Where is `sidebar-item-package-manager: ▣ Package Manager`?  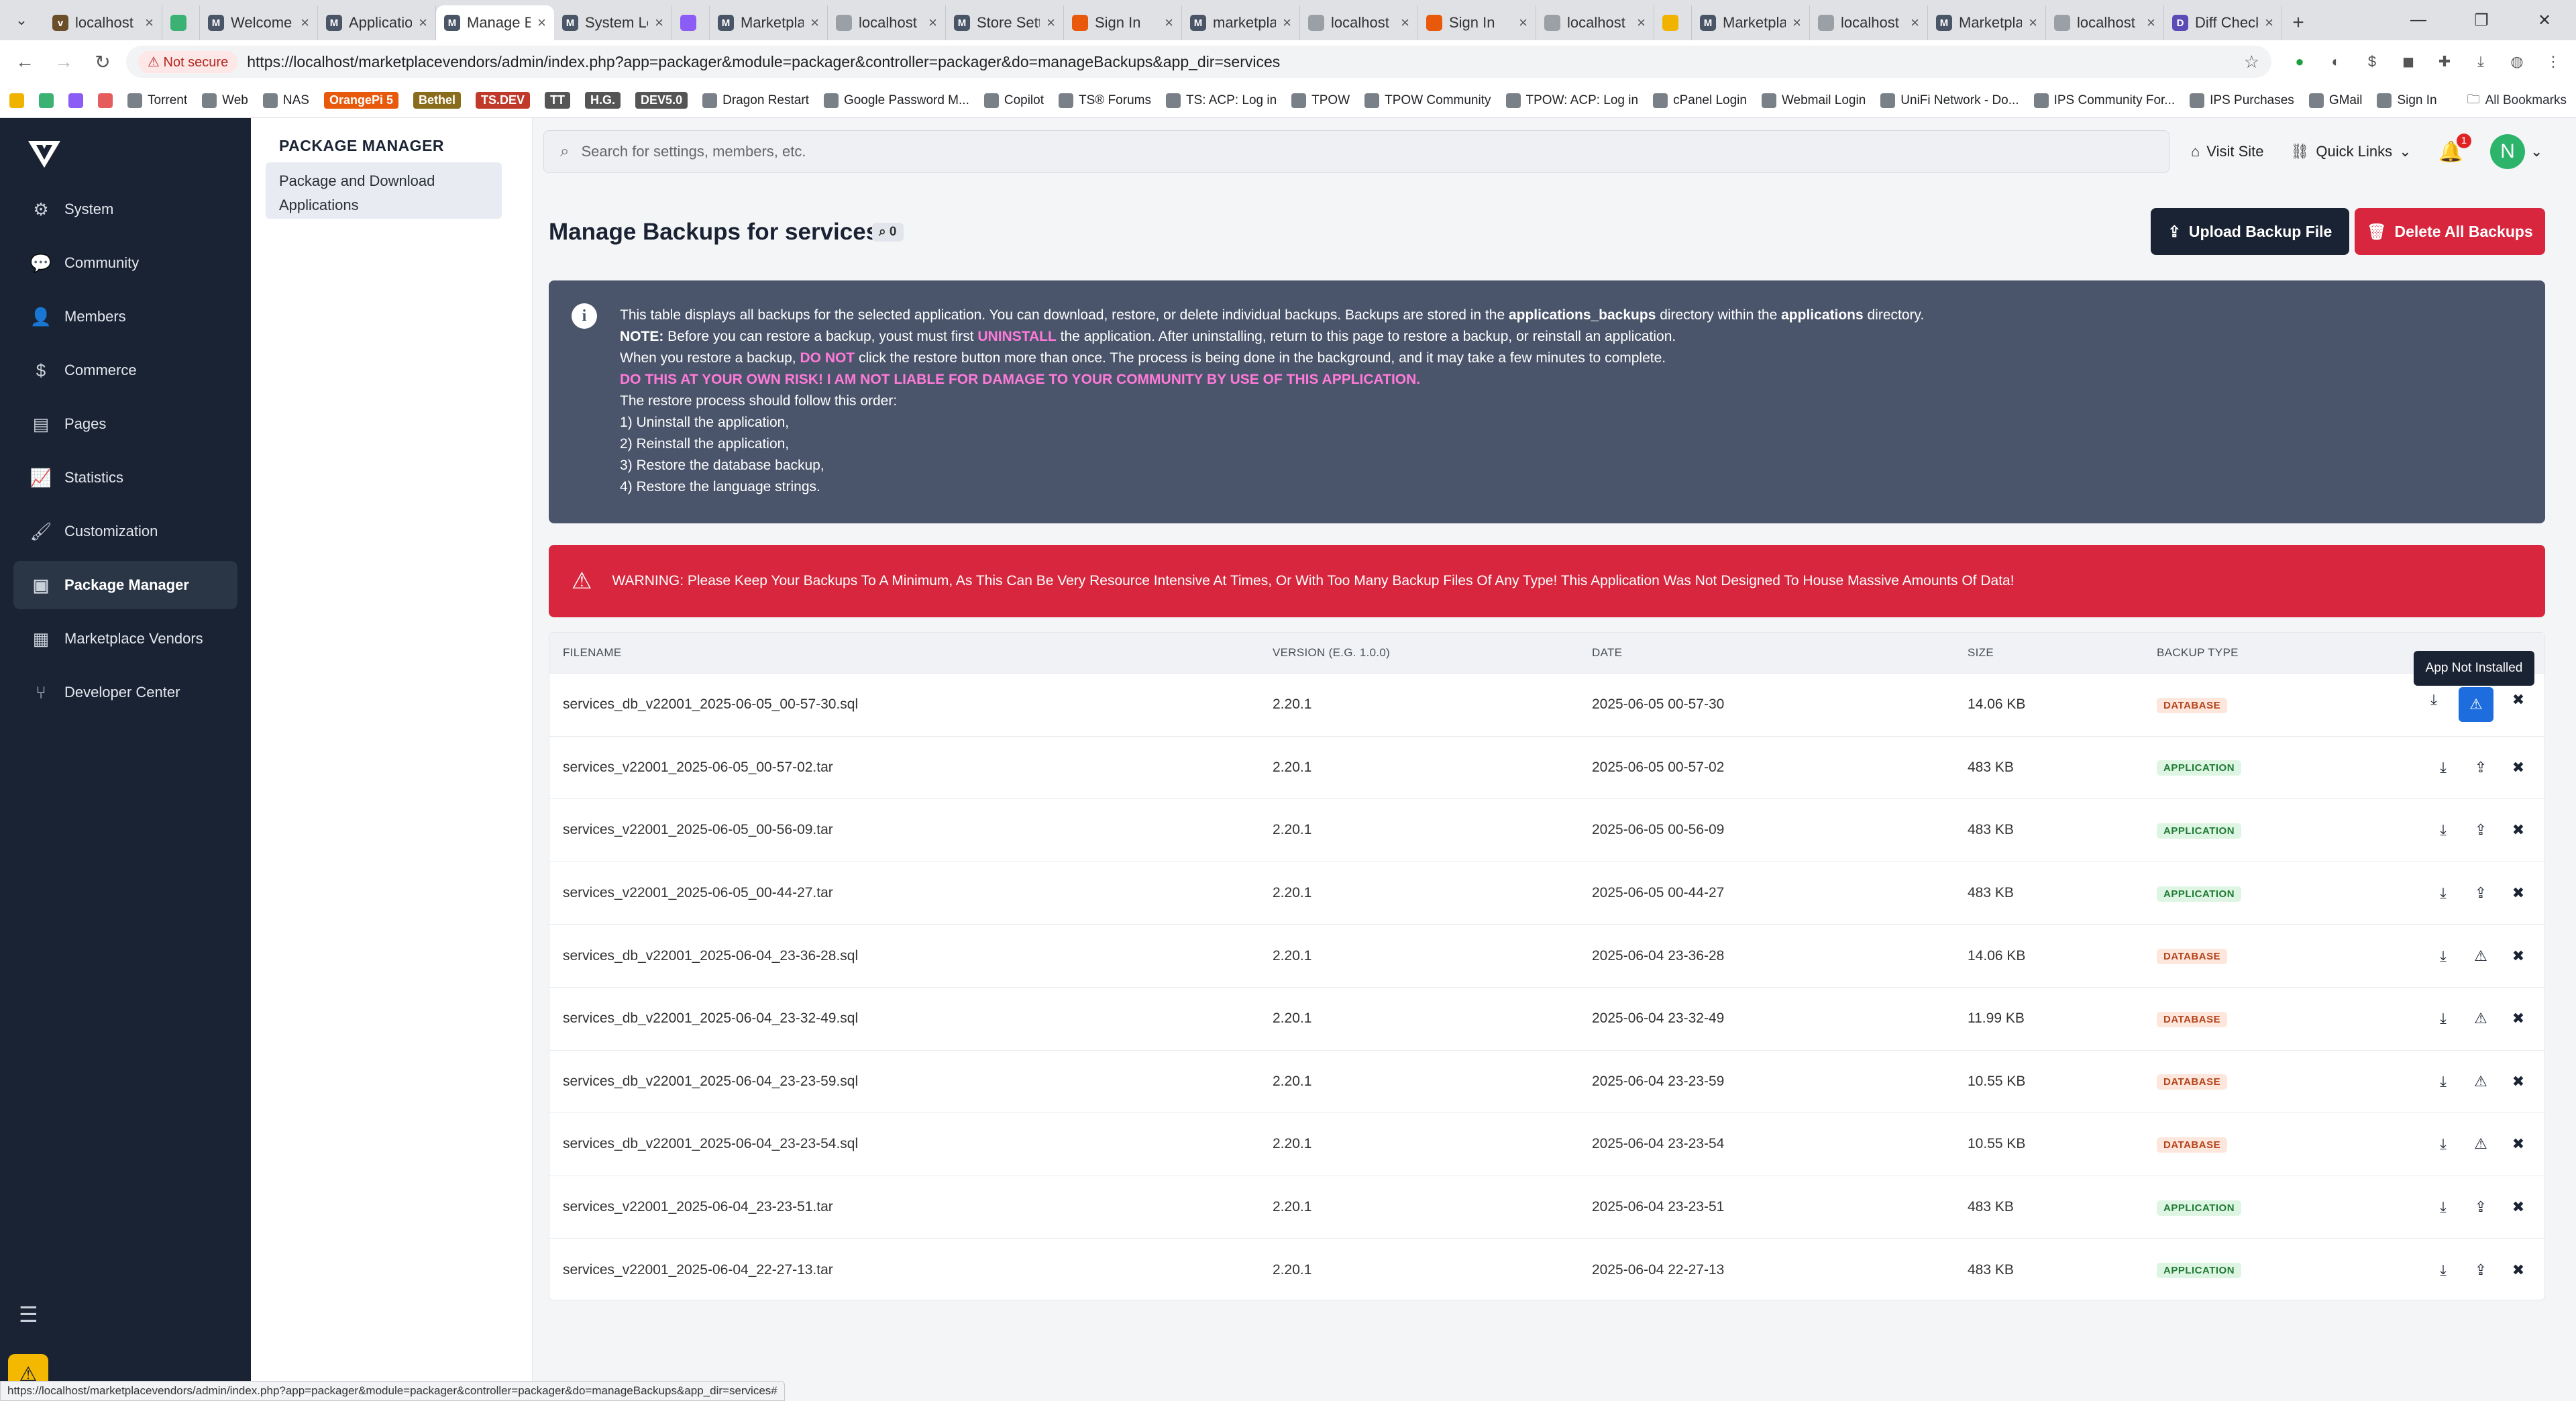 sidebar-item-package-manager: ▣ Package Manager is located at coordinates (125, 585).